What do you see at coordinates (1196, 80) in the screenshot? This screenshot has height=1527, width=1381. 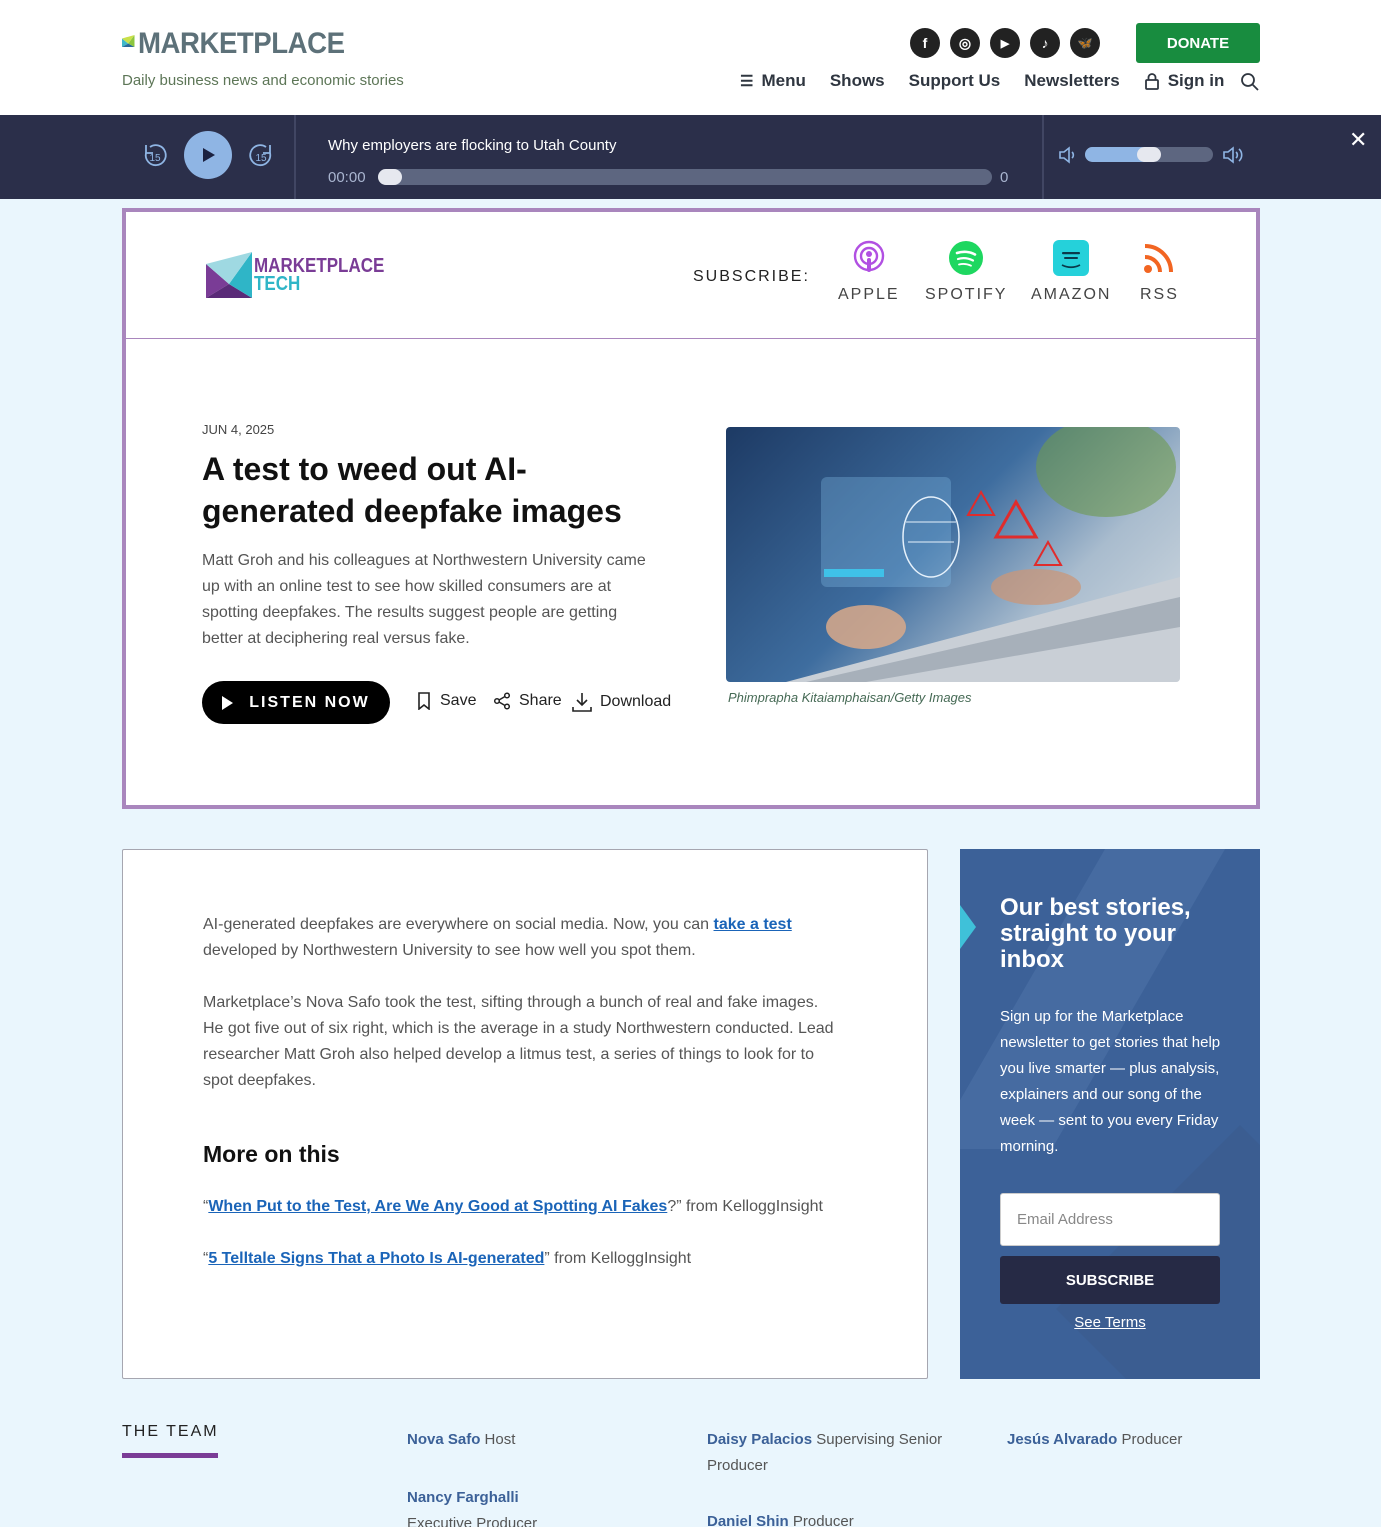 I see `sign-in-label: Sign in` at bounding box center [1196, 80].